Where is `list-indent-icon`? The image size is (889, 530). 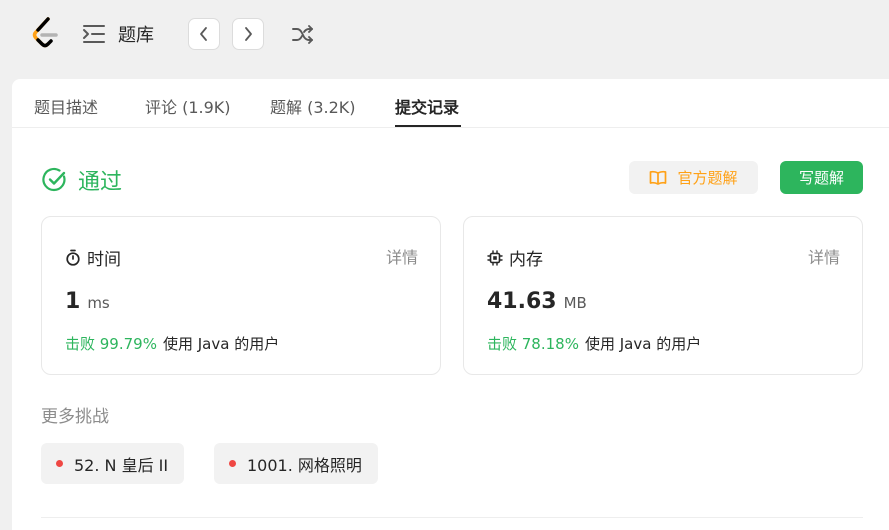 list-indent-icon is located at coordinates (94, 34).